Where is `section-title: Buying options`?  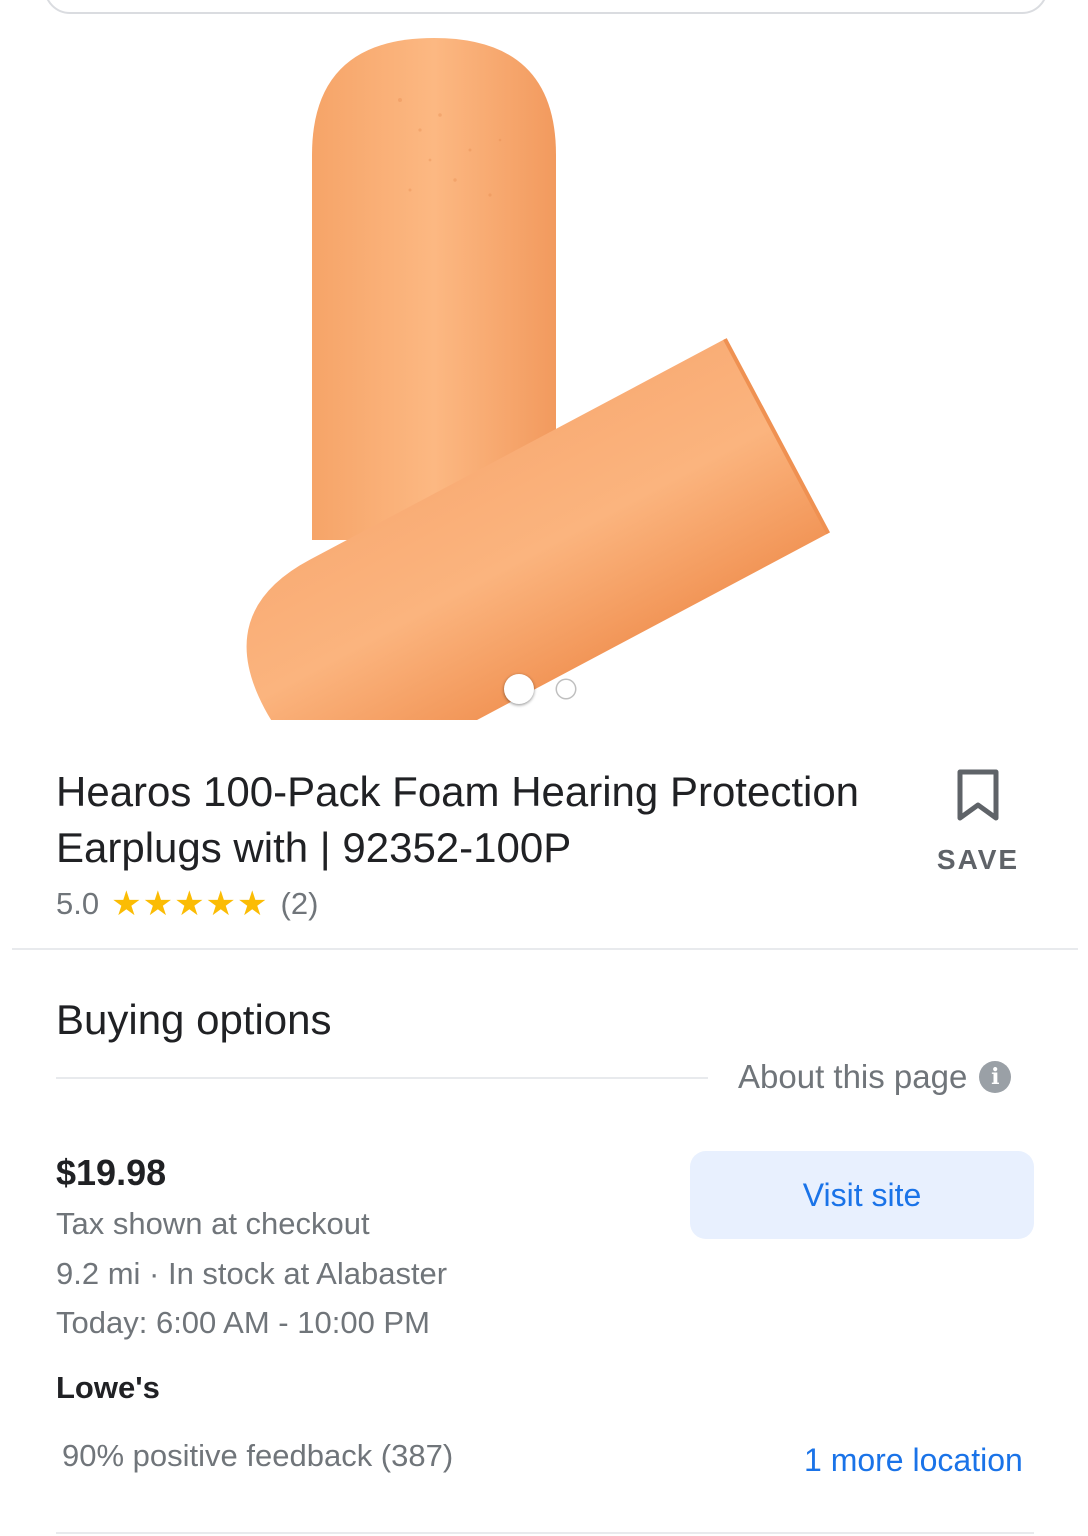 section-title: Buying options is located at coordinates (194, 1019).